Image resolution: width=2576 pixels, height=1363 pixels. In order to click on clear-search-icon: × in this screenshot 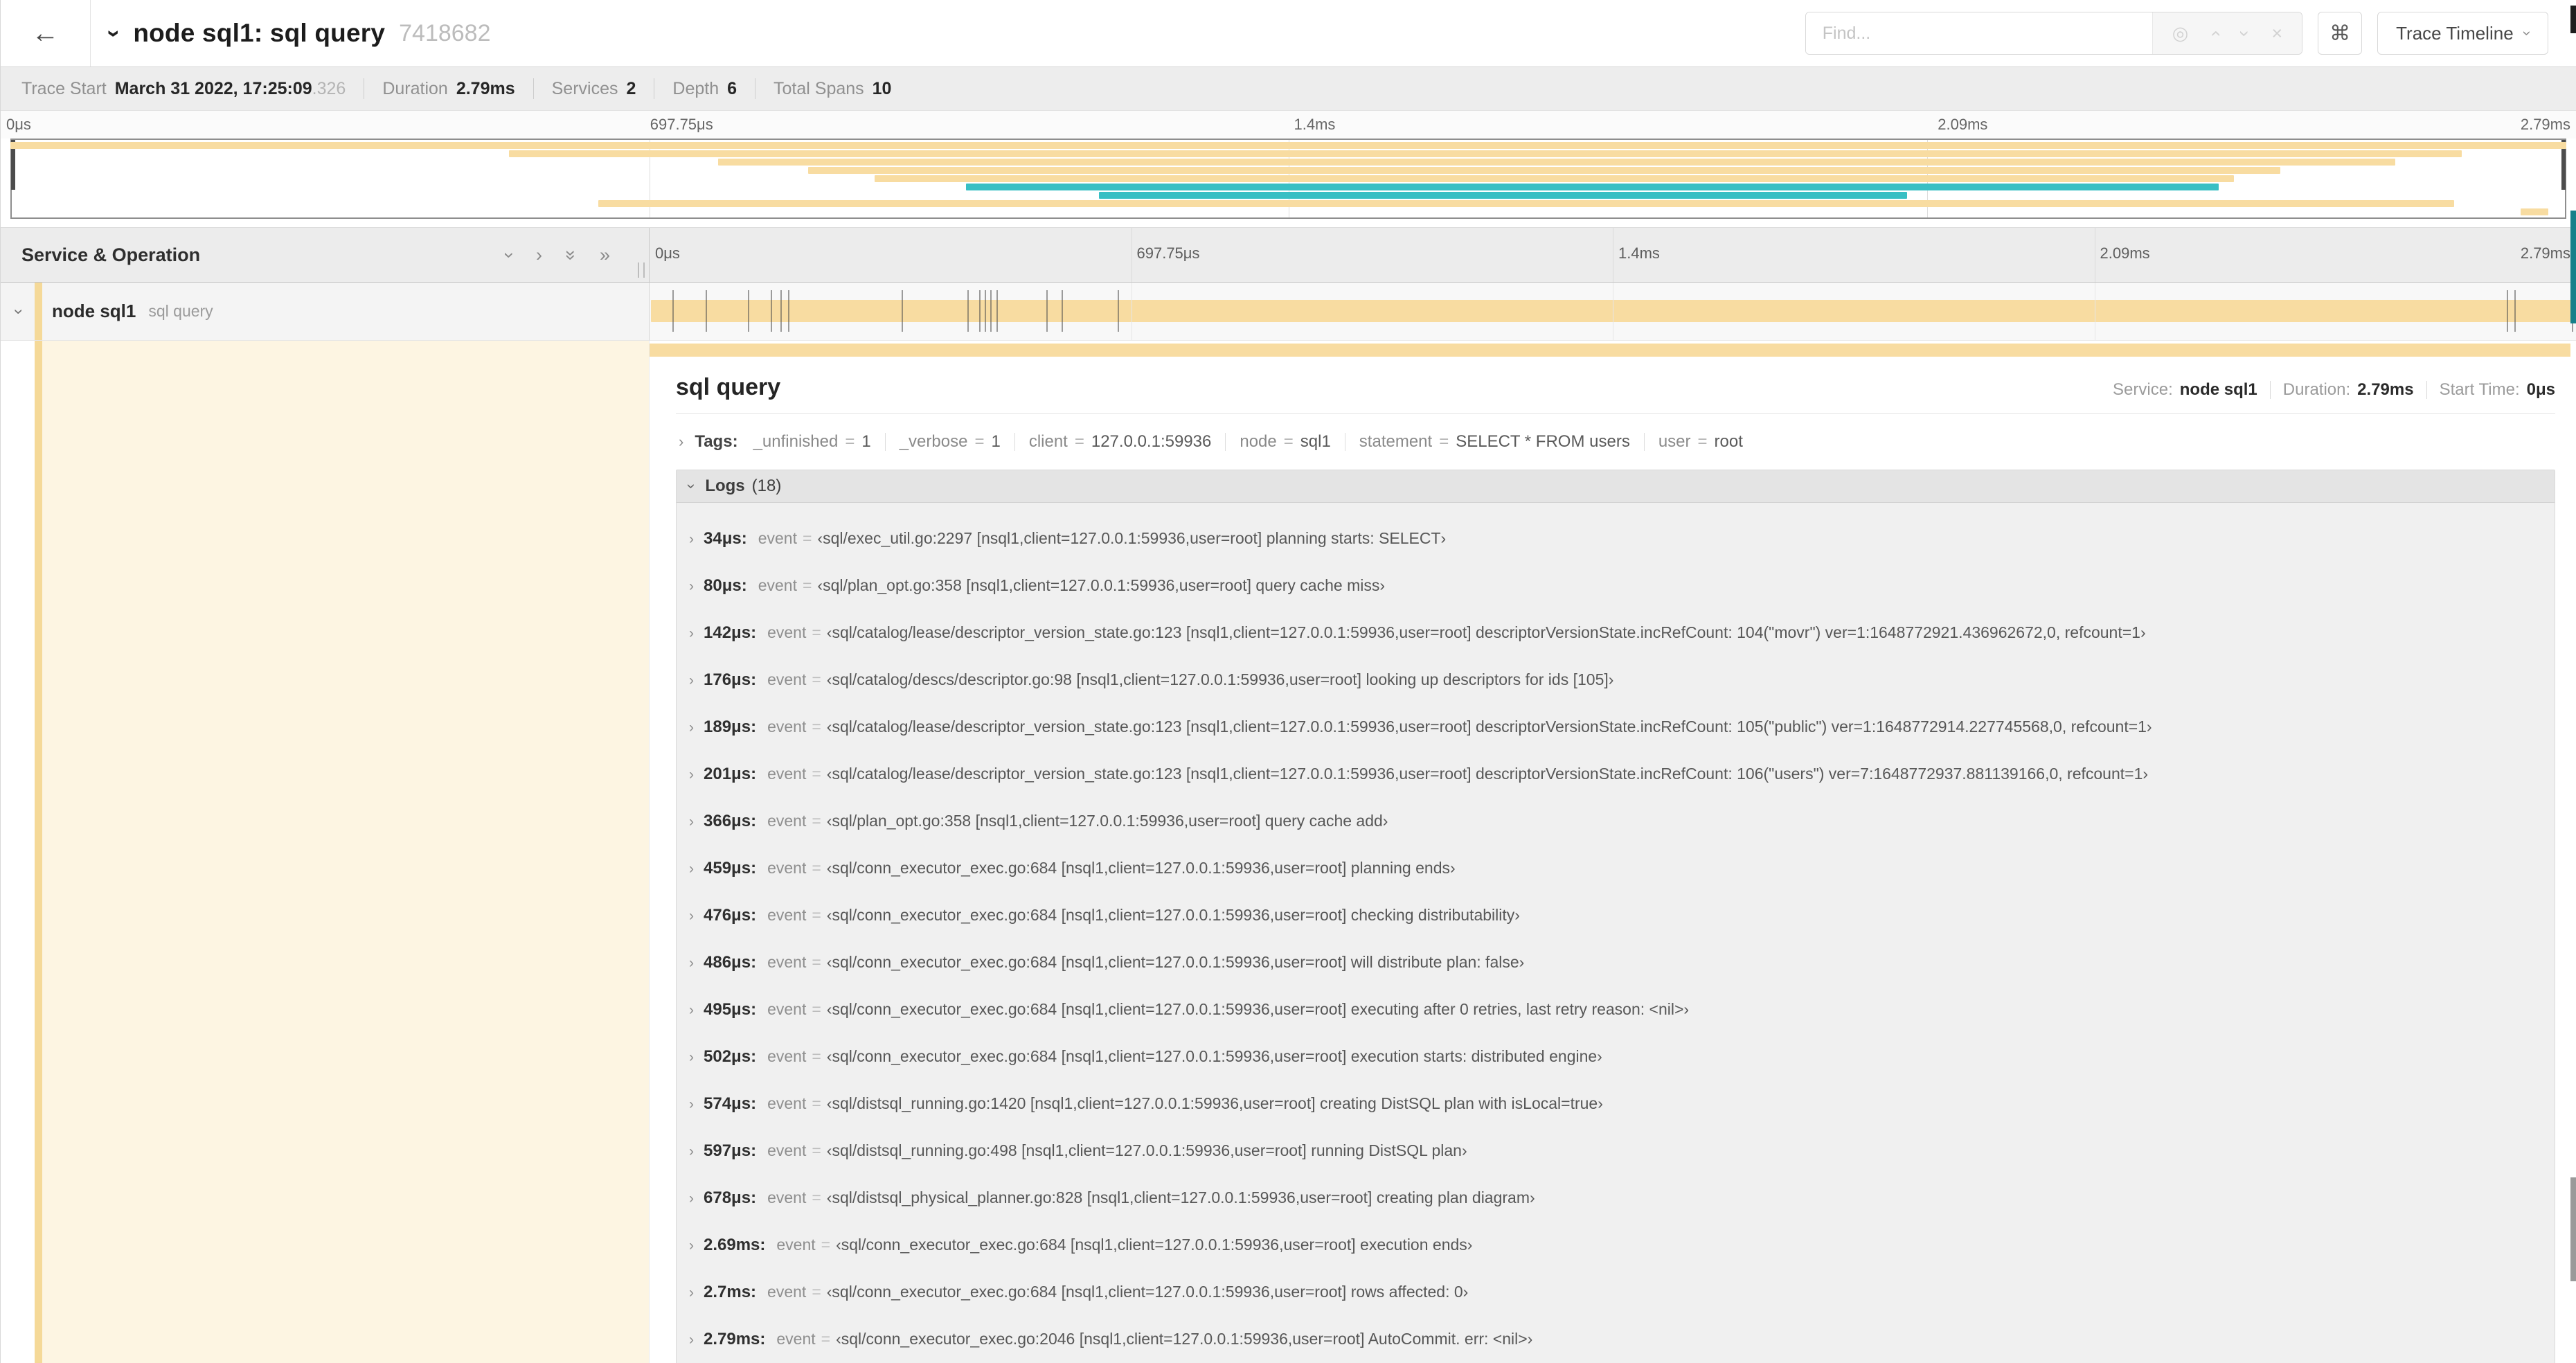, I will do `click(2276, 33)`.